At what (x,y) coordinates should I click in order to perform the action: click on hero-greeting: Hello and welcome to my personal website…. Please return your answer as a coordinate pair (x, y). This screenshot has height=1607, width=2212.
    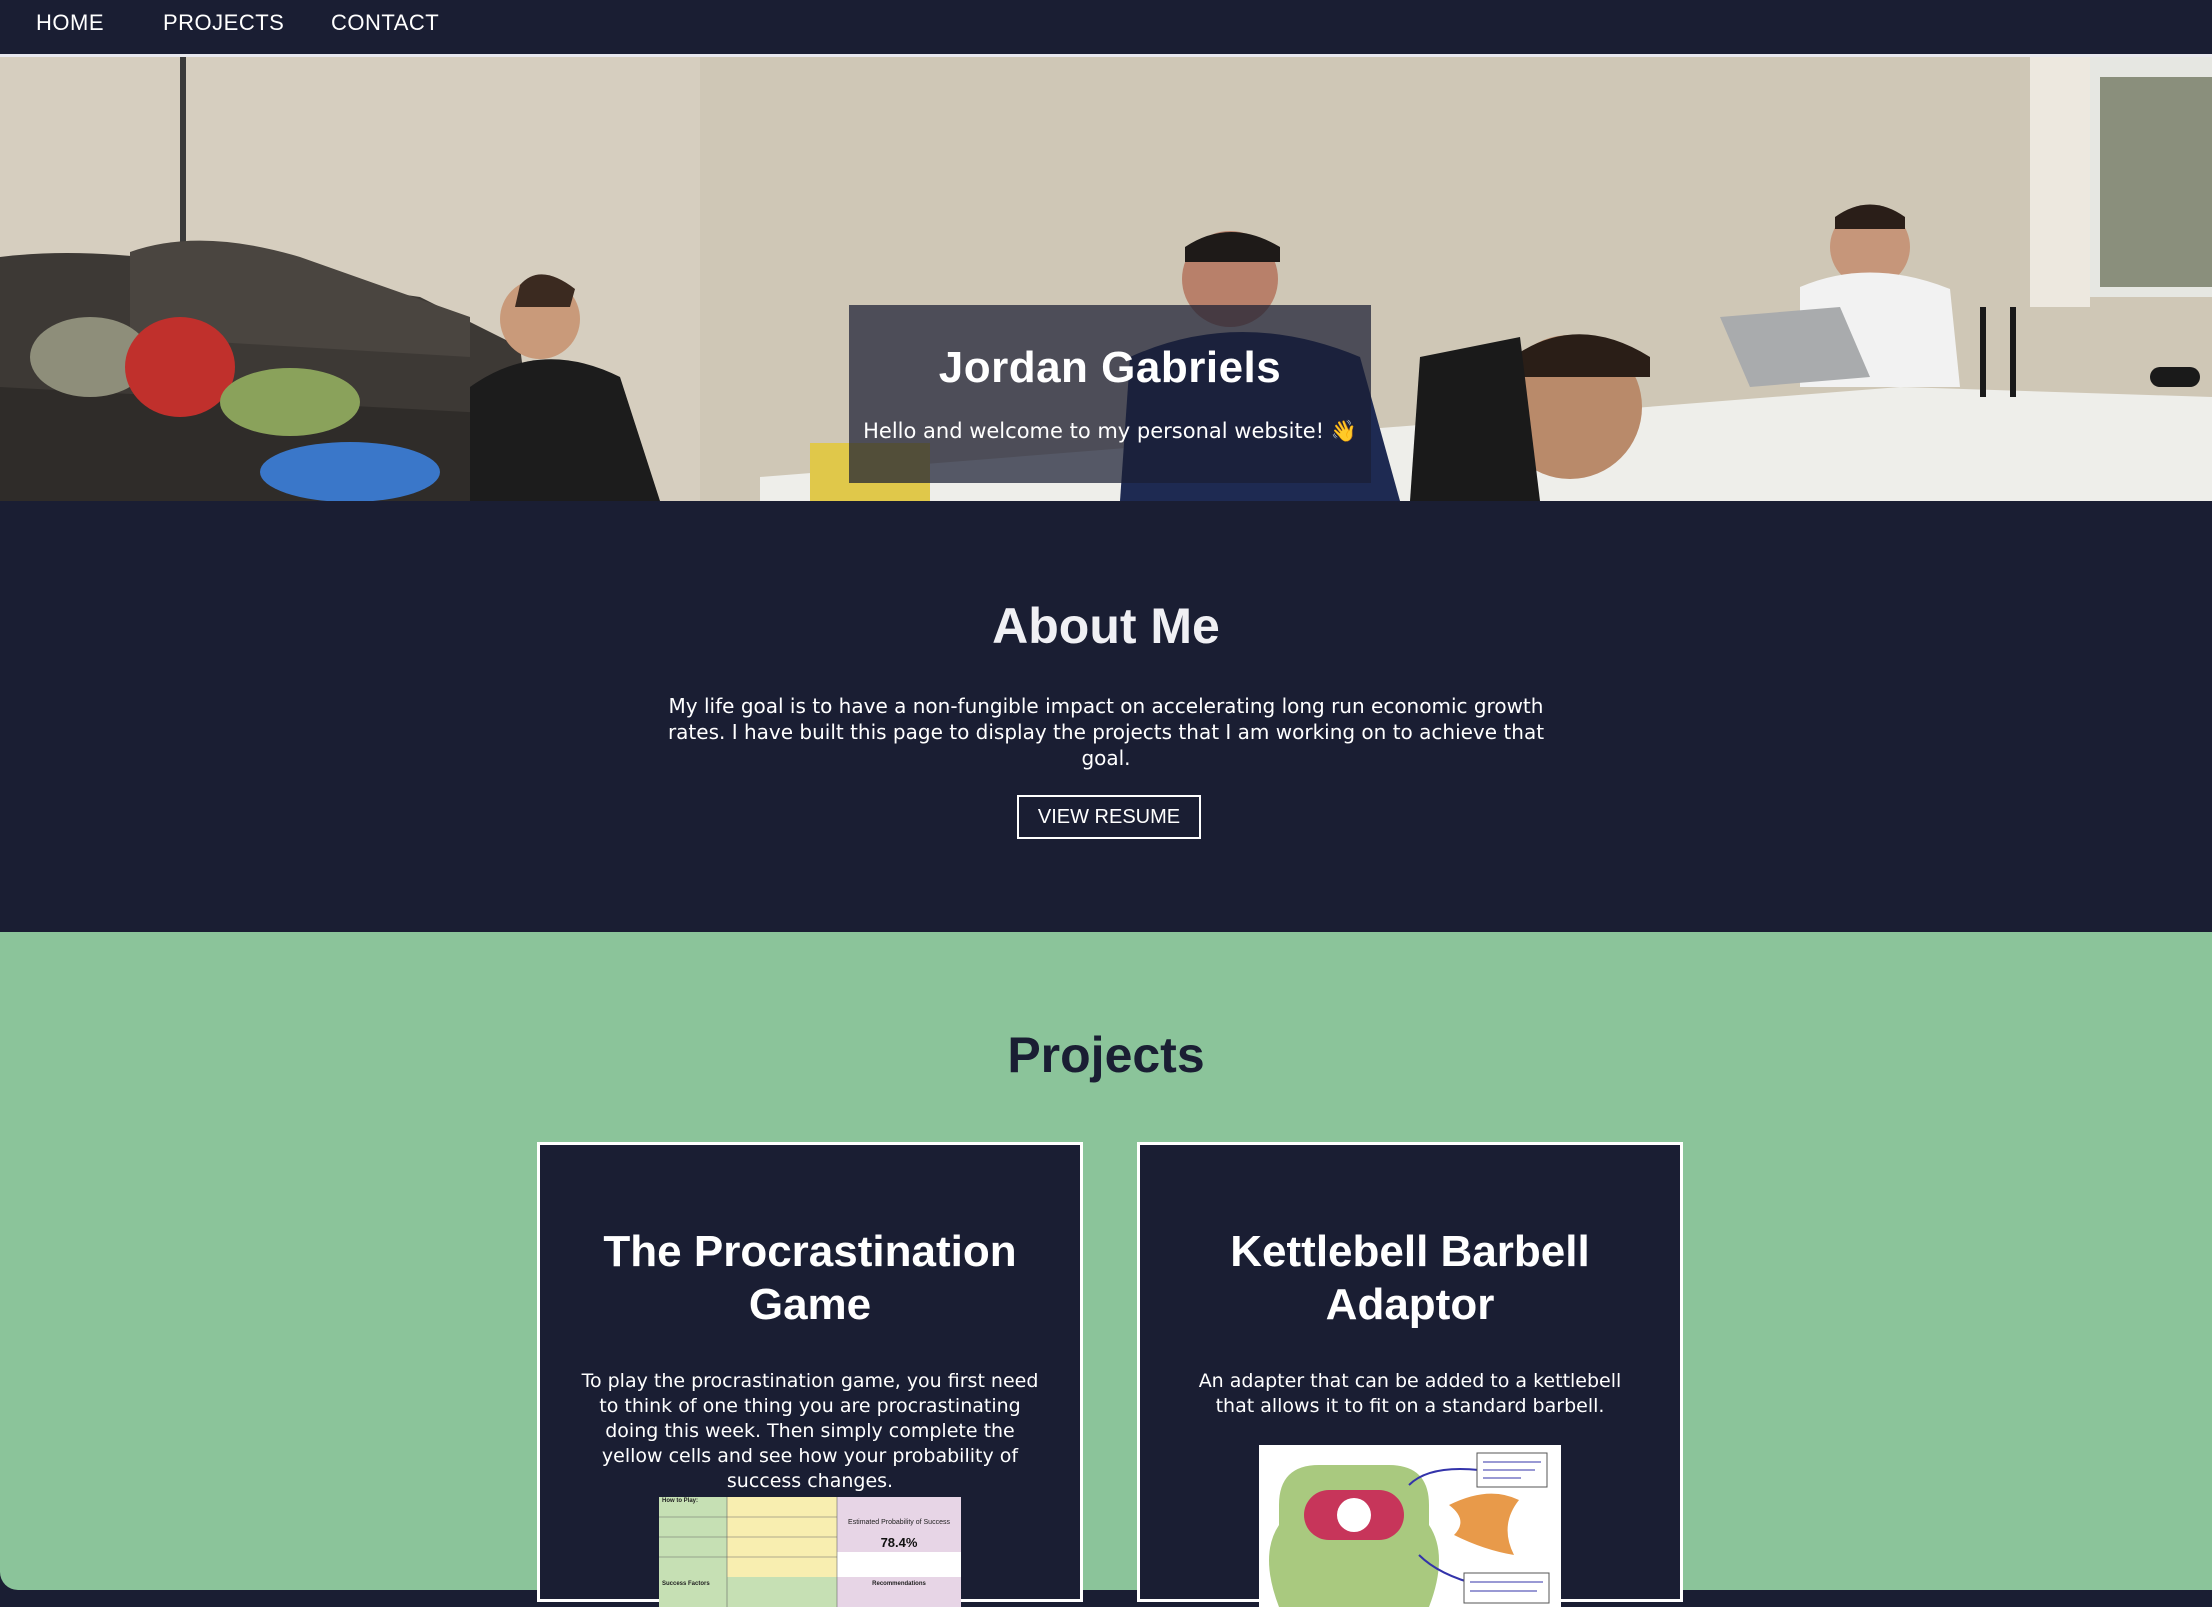
    Looking at the image, I should click on (1110, 431).